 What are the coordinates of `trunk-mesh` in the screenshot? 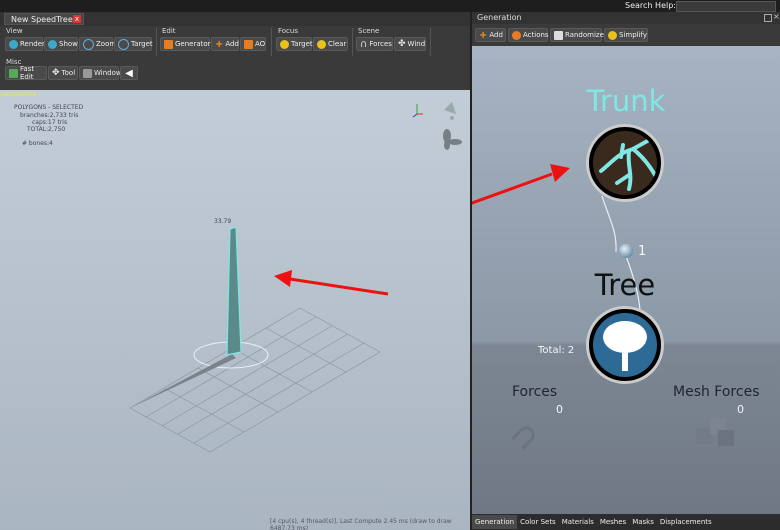 It's located at (234, 291).